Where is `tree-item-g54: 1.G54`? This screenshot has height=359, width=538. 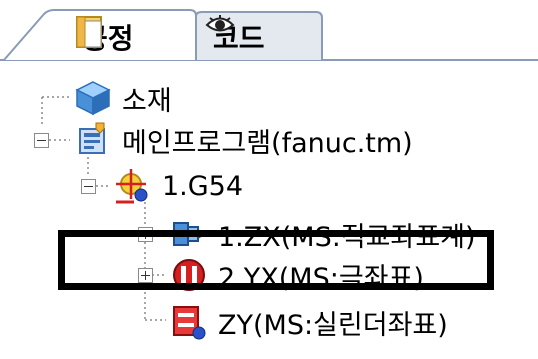
tree-item-g54: 1.G54 is located at coordinates (178, 186).